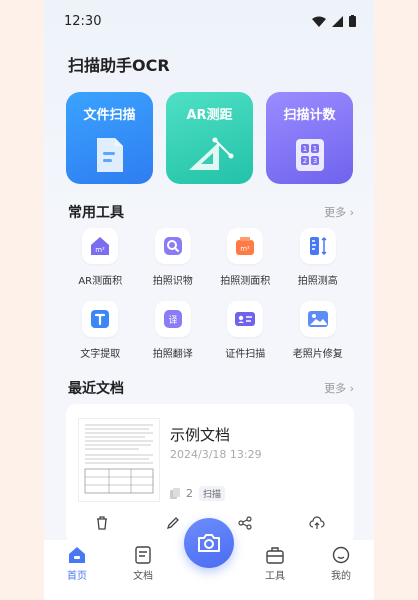 Image resolution: width=418 pixels, height=600 pixels. Describe the element at coordinates (216, 454) in the screenshot. I see `doc-date: 2024/3/18 13:29` at that location.